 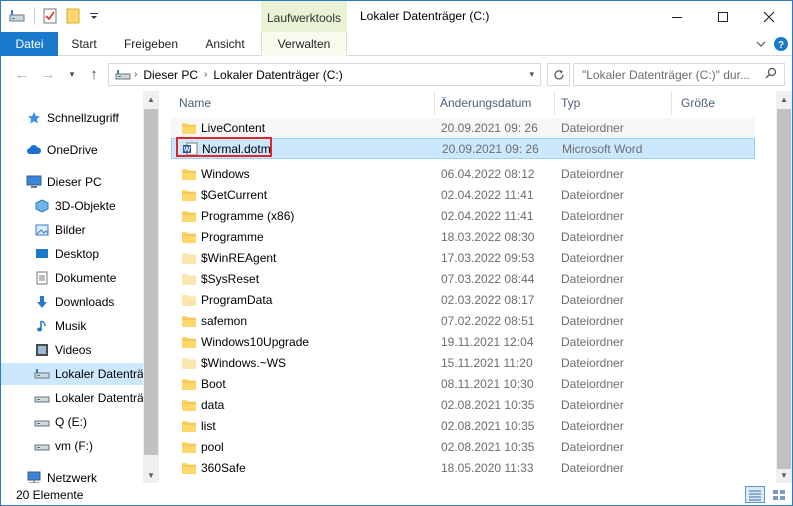 I want to click on close-button, so click(x=769, y=16).